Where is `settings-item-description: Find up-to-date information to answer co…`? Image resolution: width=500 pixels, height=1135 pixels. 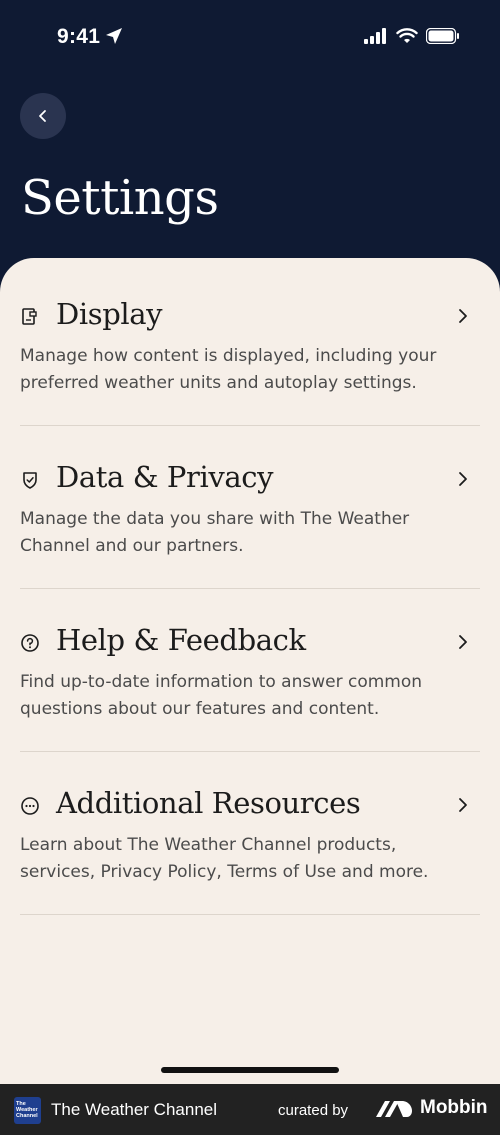 settings-item-description: Find up-to-date information to answer co… is located at coordinates (221, 695).